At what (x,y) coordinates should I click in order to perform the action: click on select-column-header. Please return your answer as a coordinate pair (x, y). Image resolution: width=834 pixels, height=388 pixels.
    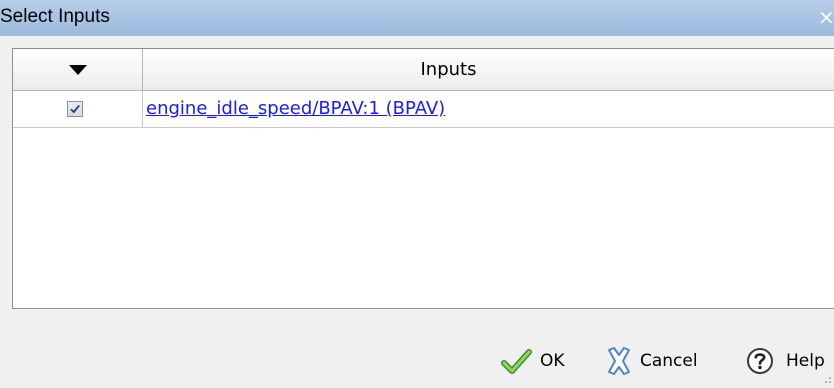
    Looking at the image, I should click on (78, 69).